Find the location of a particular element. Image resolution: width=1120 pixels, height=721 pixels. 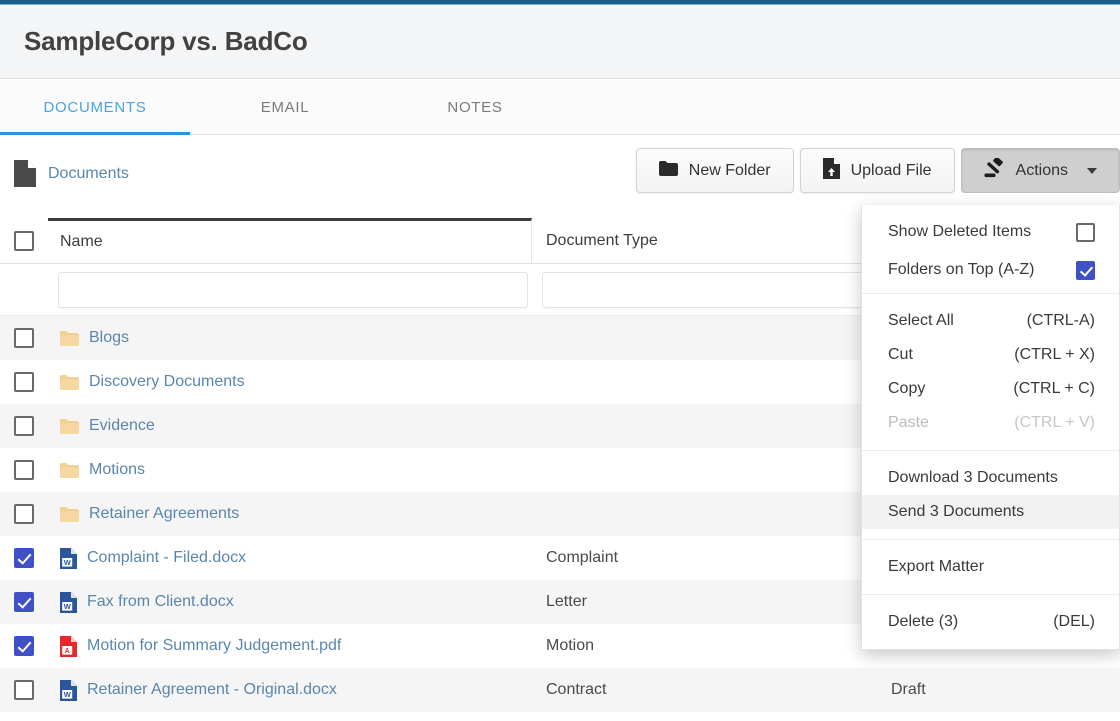

menu-item-label: Export Matter is located at coordinates (936, 566).